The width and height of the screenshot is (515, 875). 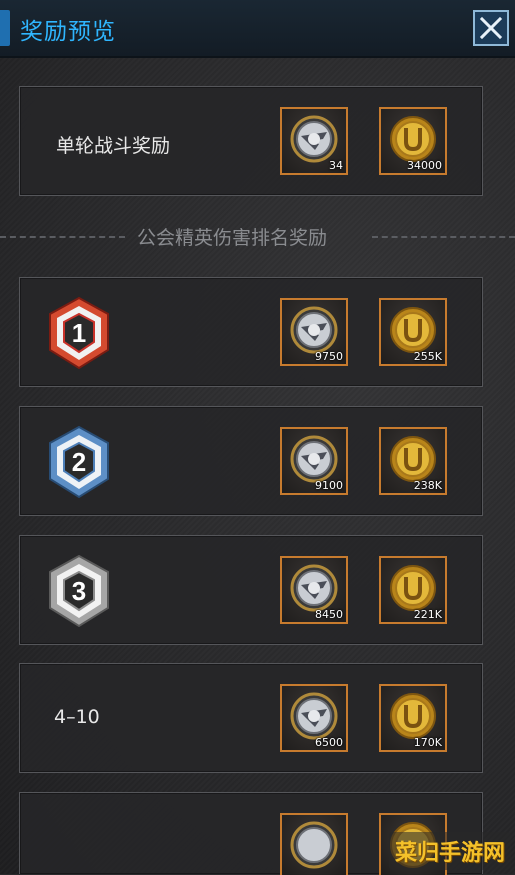 What do you see at coordinates (113, 146) in the screenshot?
I see `single-battle-label: 单轮战斗奖励` at bounding box center [113, 146].